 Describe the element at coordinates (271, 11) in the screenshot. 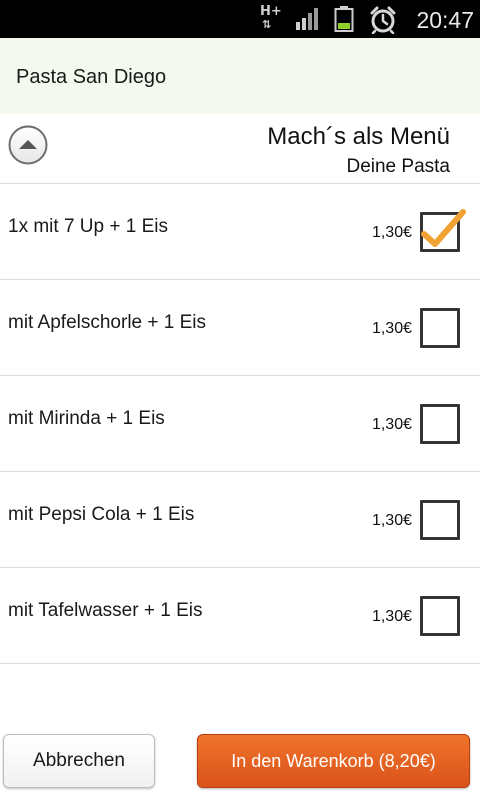

I see `network-type-label: H+` at that location.